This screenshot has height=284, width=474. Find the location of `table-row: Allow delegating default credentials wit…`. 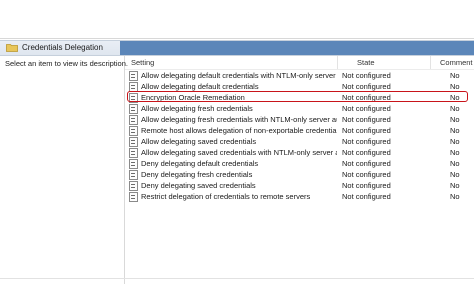

table-row: Allow delegating default credentials wit… is located at coordinates (299, 75).